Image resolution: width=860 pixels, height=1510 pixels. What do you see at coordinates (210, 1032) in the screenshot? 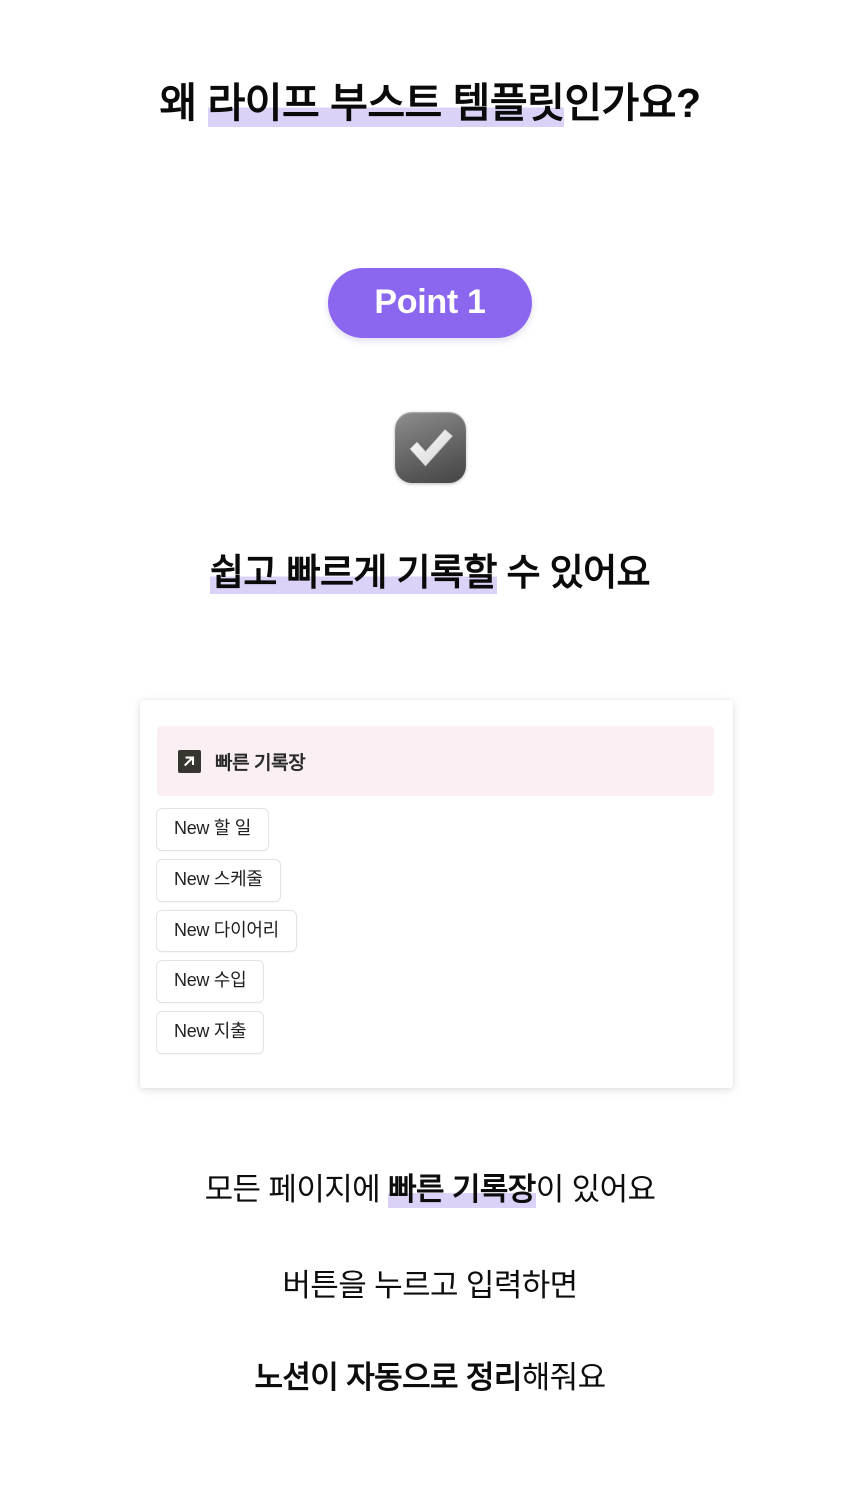
I see `new-expense-button: New 지출` at bounding box center [210, 1032].